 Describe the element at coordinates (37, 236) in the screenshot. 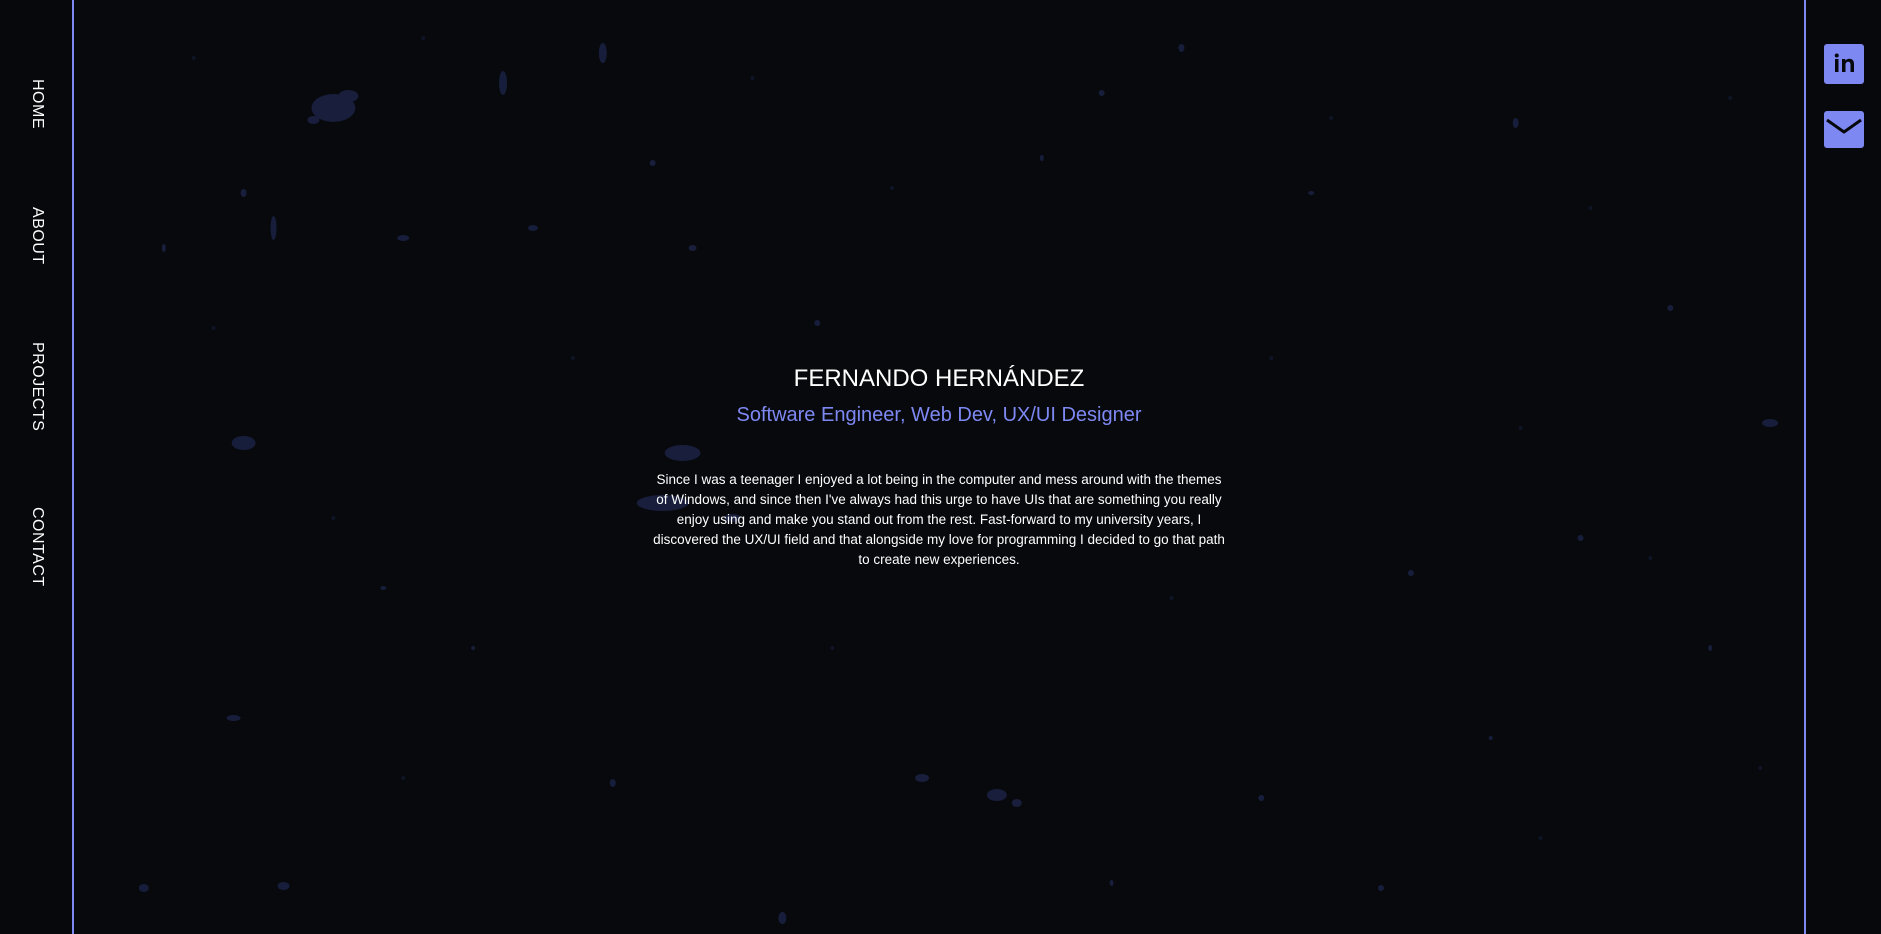

I see `nav-about-link: ABOUT` at that location.